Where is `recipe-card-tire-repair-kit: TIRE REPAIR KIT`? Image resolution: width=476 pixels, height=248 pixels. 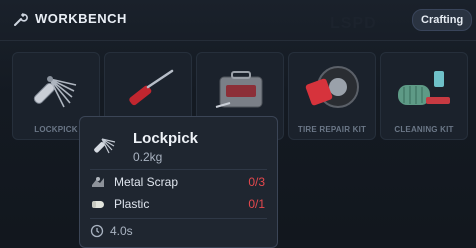 recipe-card-tire-repair-kit: TIRE REPAIR KIT is located at coordinates (332, 96).